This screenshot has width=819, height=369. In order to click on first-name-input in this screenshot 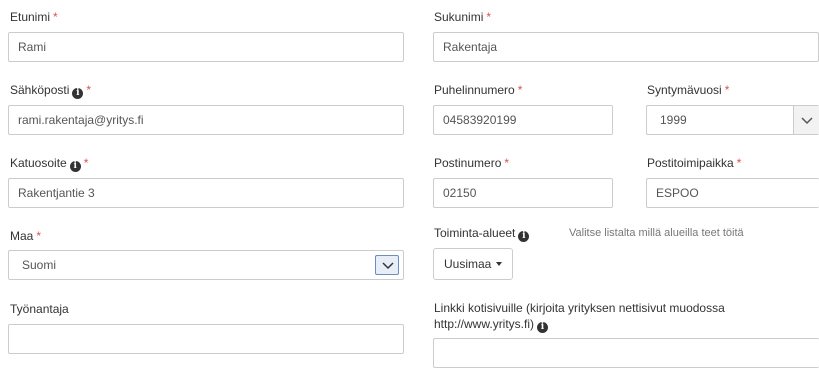, I will do `click(206, 47)`.